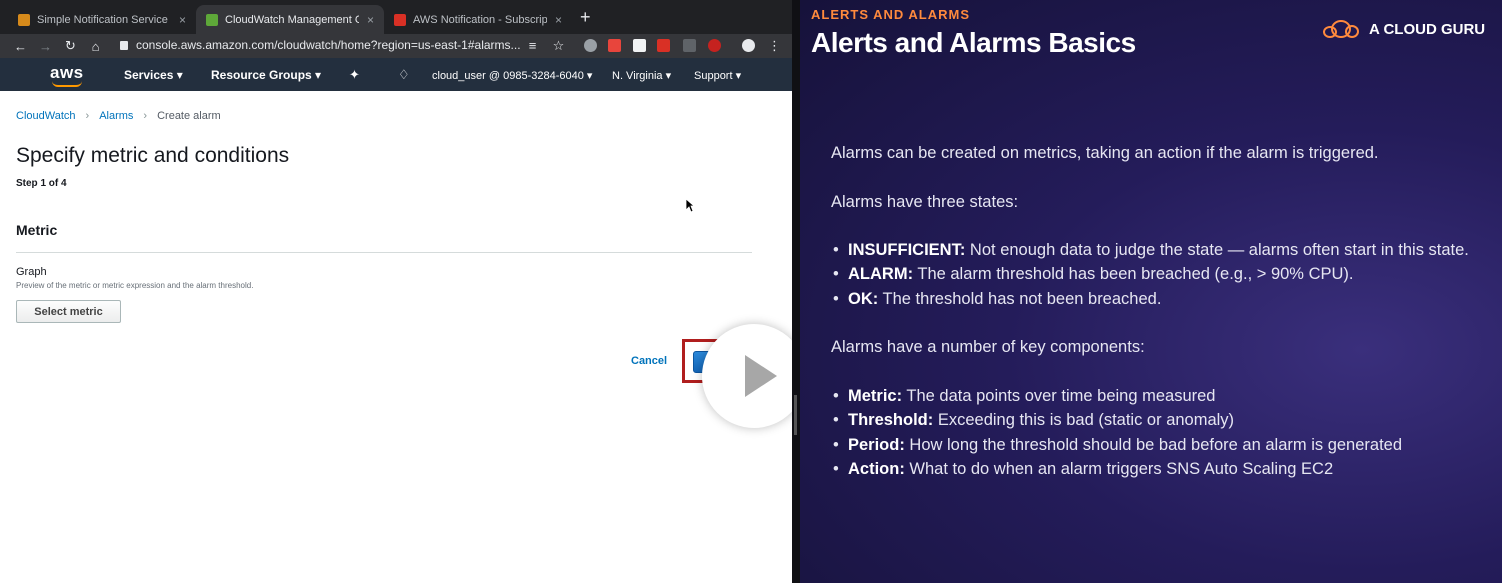 This screenshot has width=1502, height=583. I want to click on back-arrow-icon: ←, so click(20, 46).